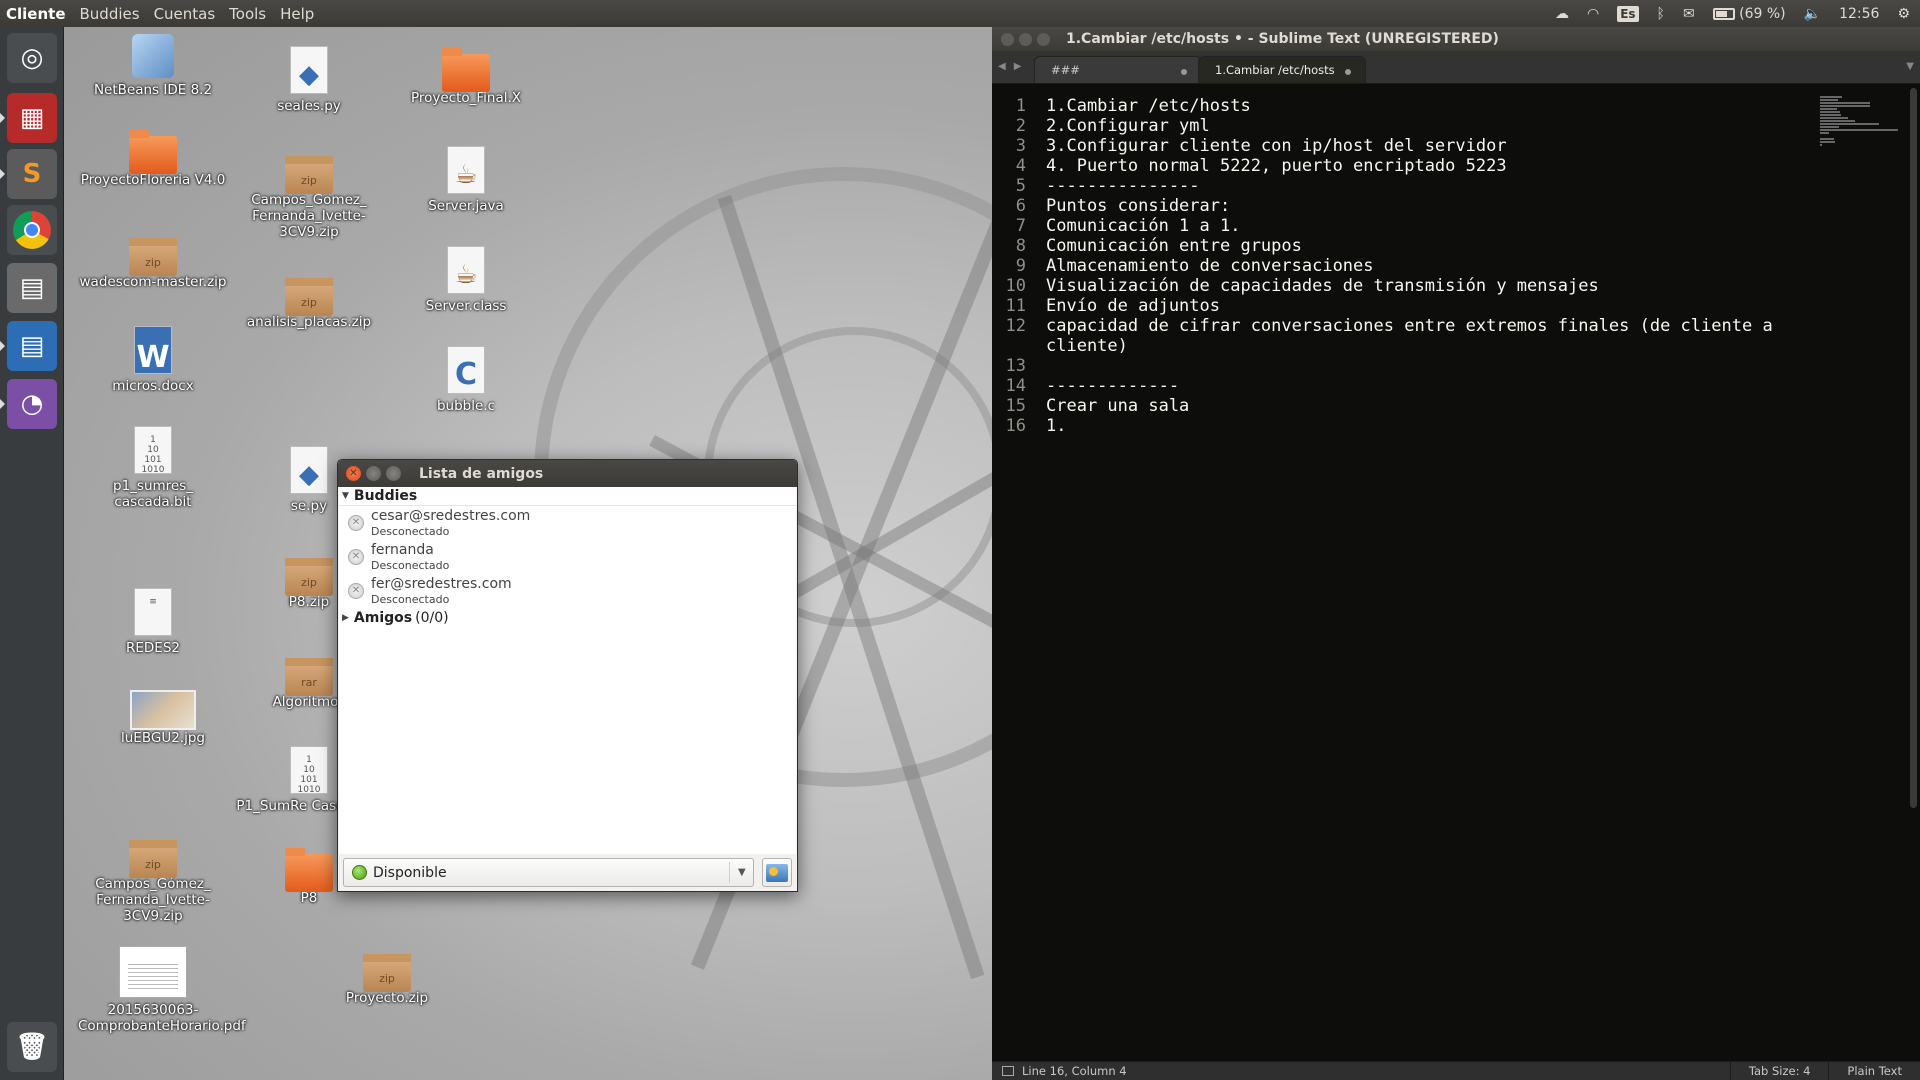  Describe the element at coordinates (153, 622) in the screenshot. I see `desktop-icon-redes2: ≡ REDES2` at that location.